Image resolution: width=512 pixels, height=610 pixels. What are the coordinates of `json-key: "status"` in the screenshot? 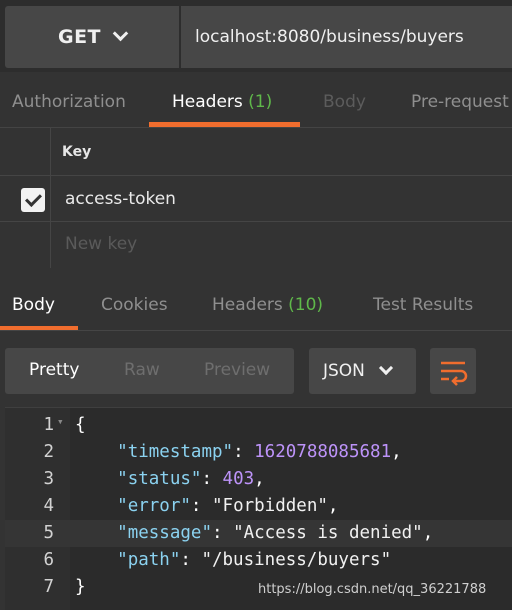 It's located at (159, 479).